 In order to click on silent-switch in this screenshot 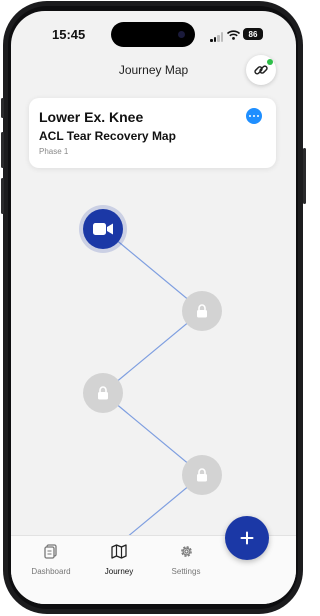, I will do `click(2, 108)`.